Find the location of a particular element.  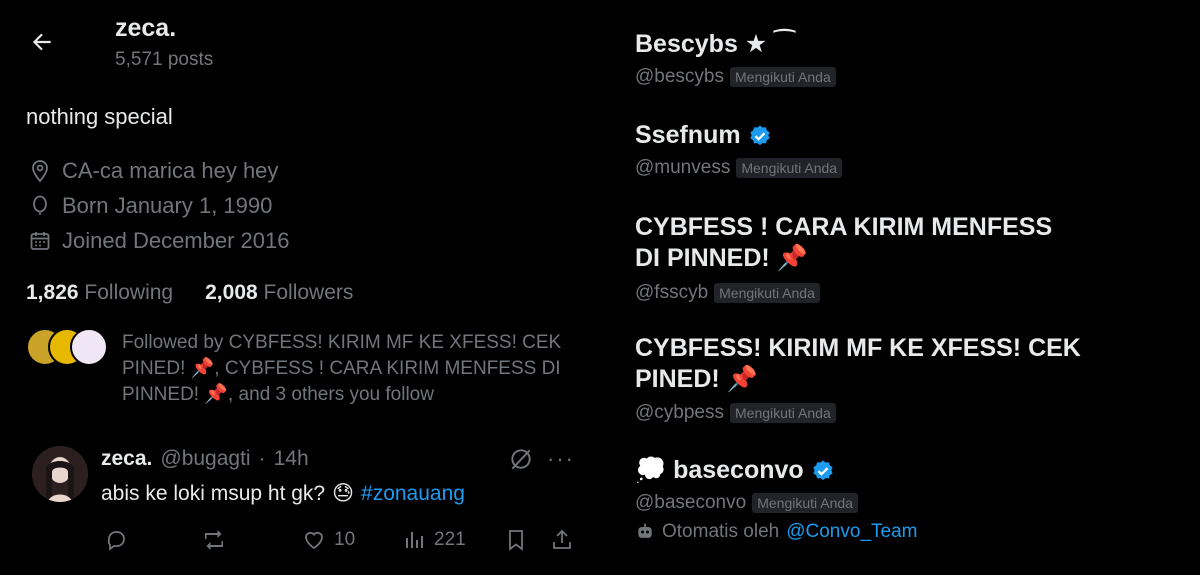

follower-handle-row: @cybpess Mengikuti Anda is located at coordinates (735, 413).